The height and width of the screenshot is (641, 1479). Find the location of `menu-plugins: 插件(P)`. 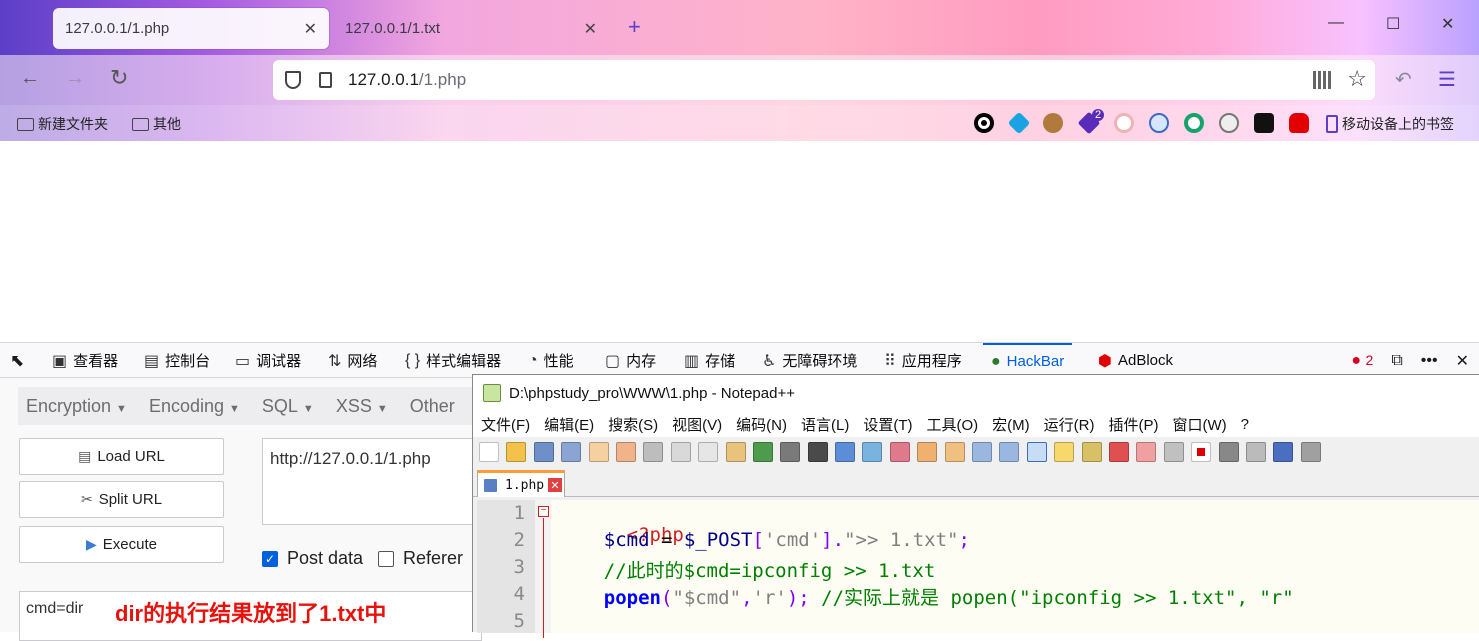

menu-plugins: 插件(P) is located at coordinates (1133, 424).